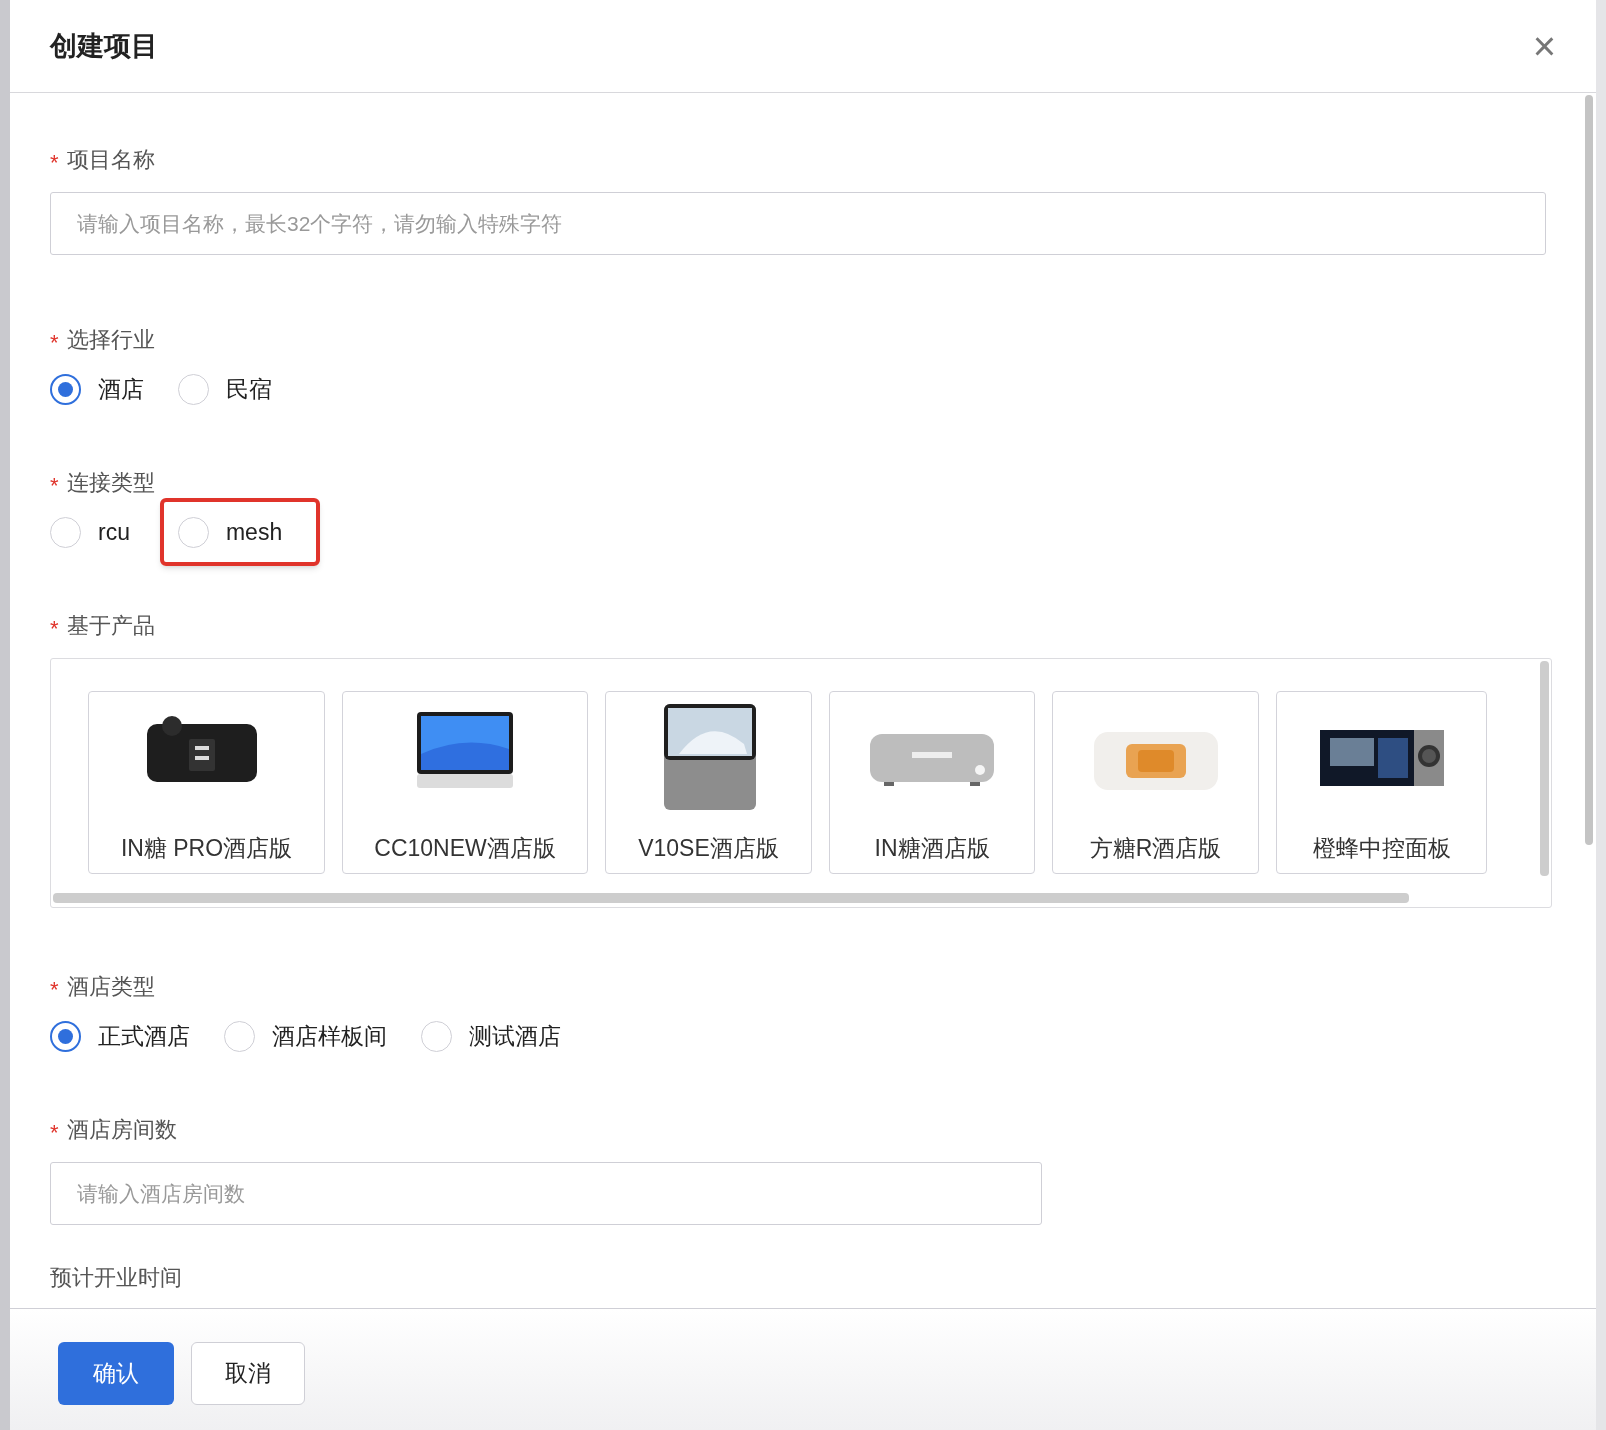  Describe the element at coordinates (110, 626) in the screenshot. I see `field-label: 基于产品` at that location.